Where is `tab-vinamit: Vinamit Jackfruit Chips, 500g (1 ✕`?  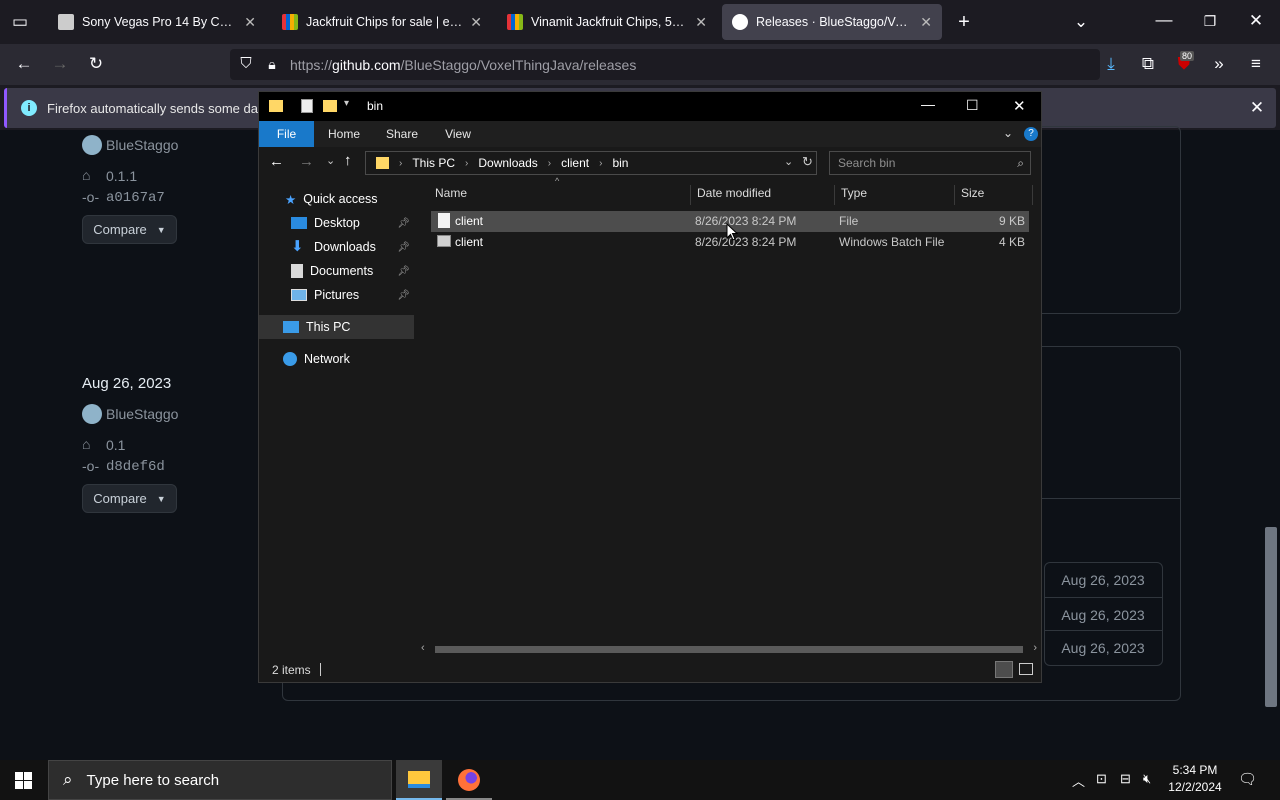
tab-vinamit: Vinamit Jackfruit Chips, 500g (1 ✕ is located at coordinates (607, 22).